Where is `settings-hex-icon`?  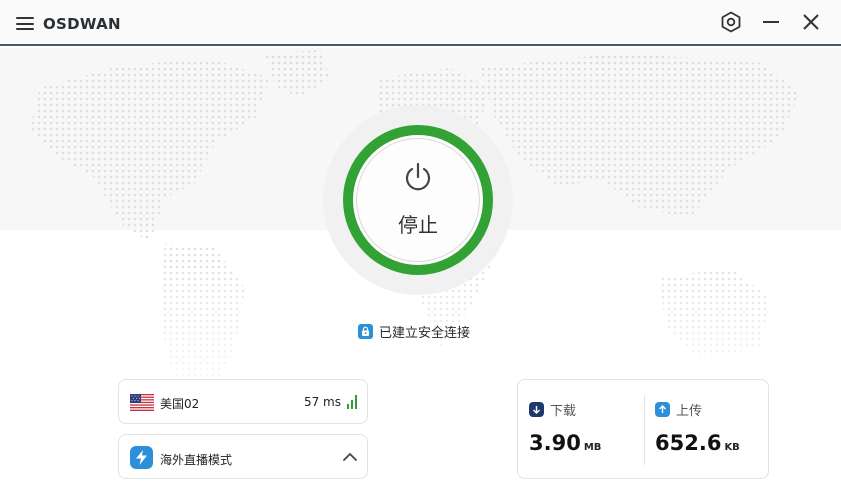 settings-hex-icon is located at coordinates (731, 22).